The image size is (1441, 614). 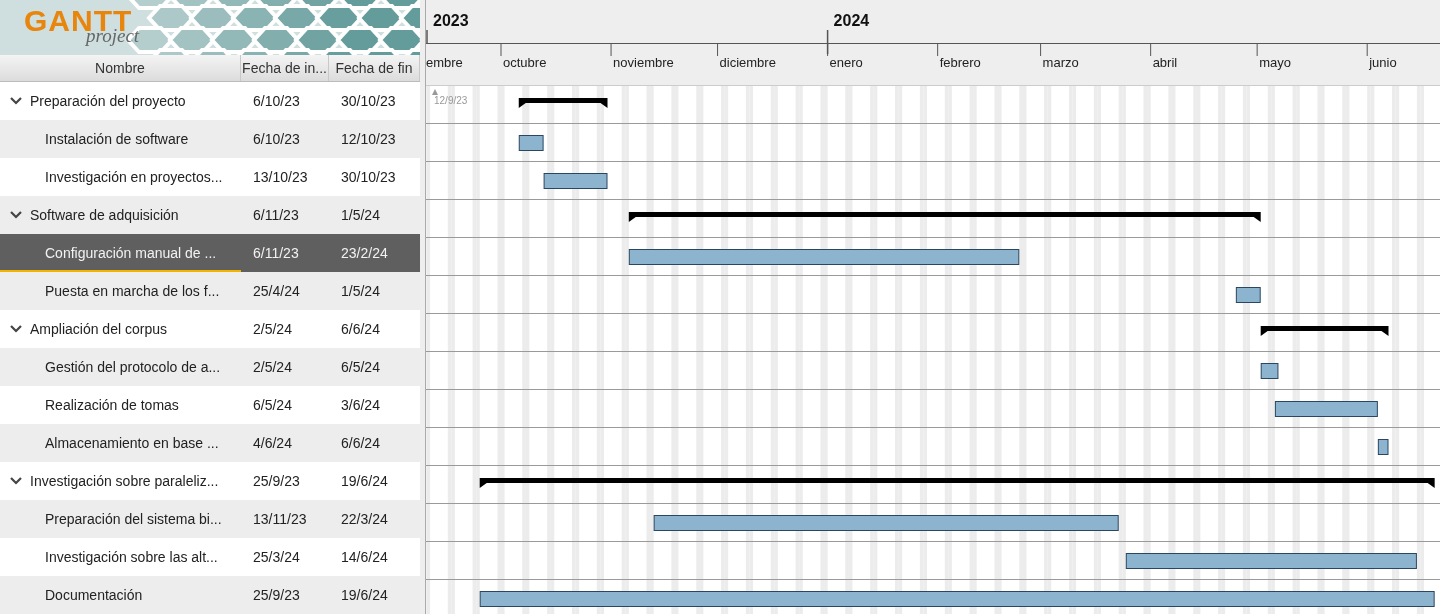 What do you see at coordinates (1165, 62) in the screenshot?
I see `month-label: abril` at bounding box center [1165, 62].